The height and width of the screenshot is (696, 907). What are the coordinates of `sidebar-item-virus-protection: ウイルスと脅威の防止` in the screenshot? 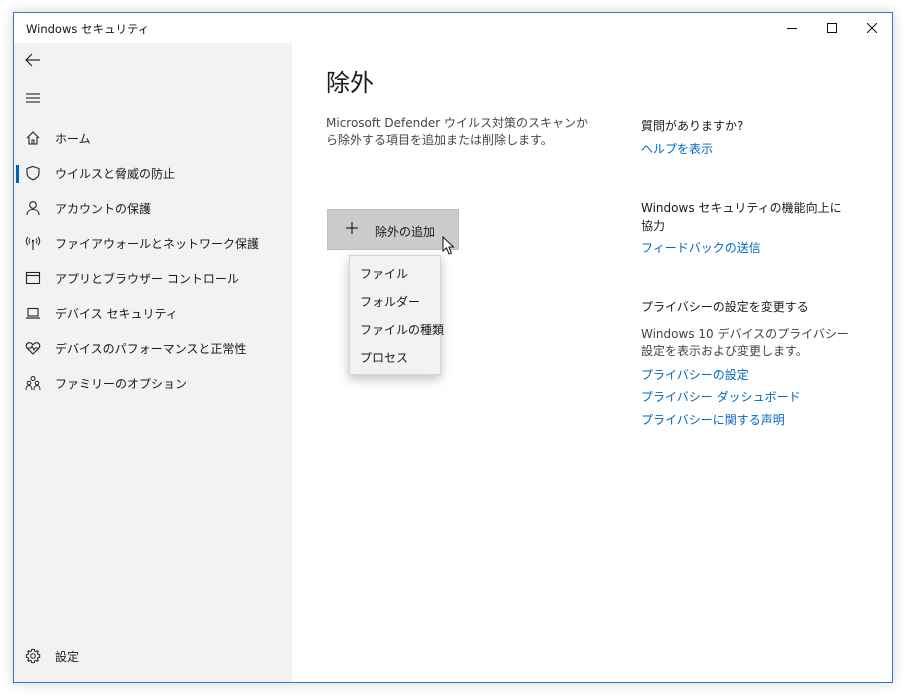 It's located at (153, 174).